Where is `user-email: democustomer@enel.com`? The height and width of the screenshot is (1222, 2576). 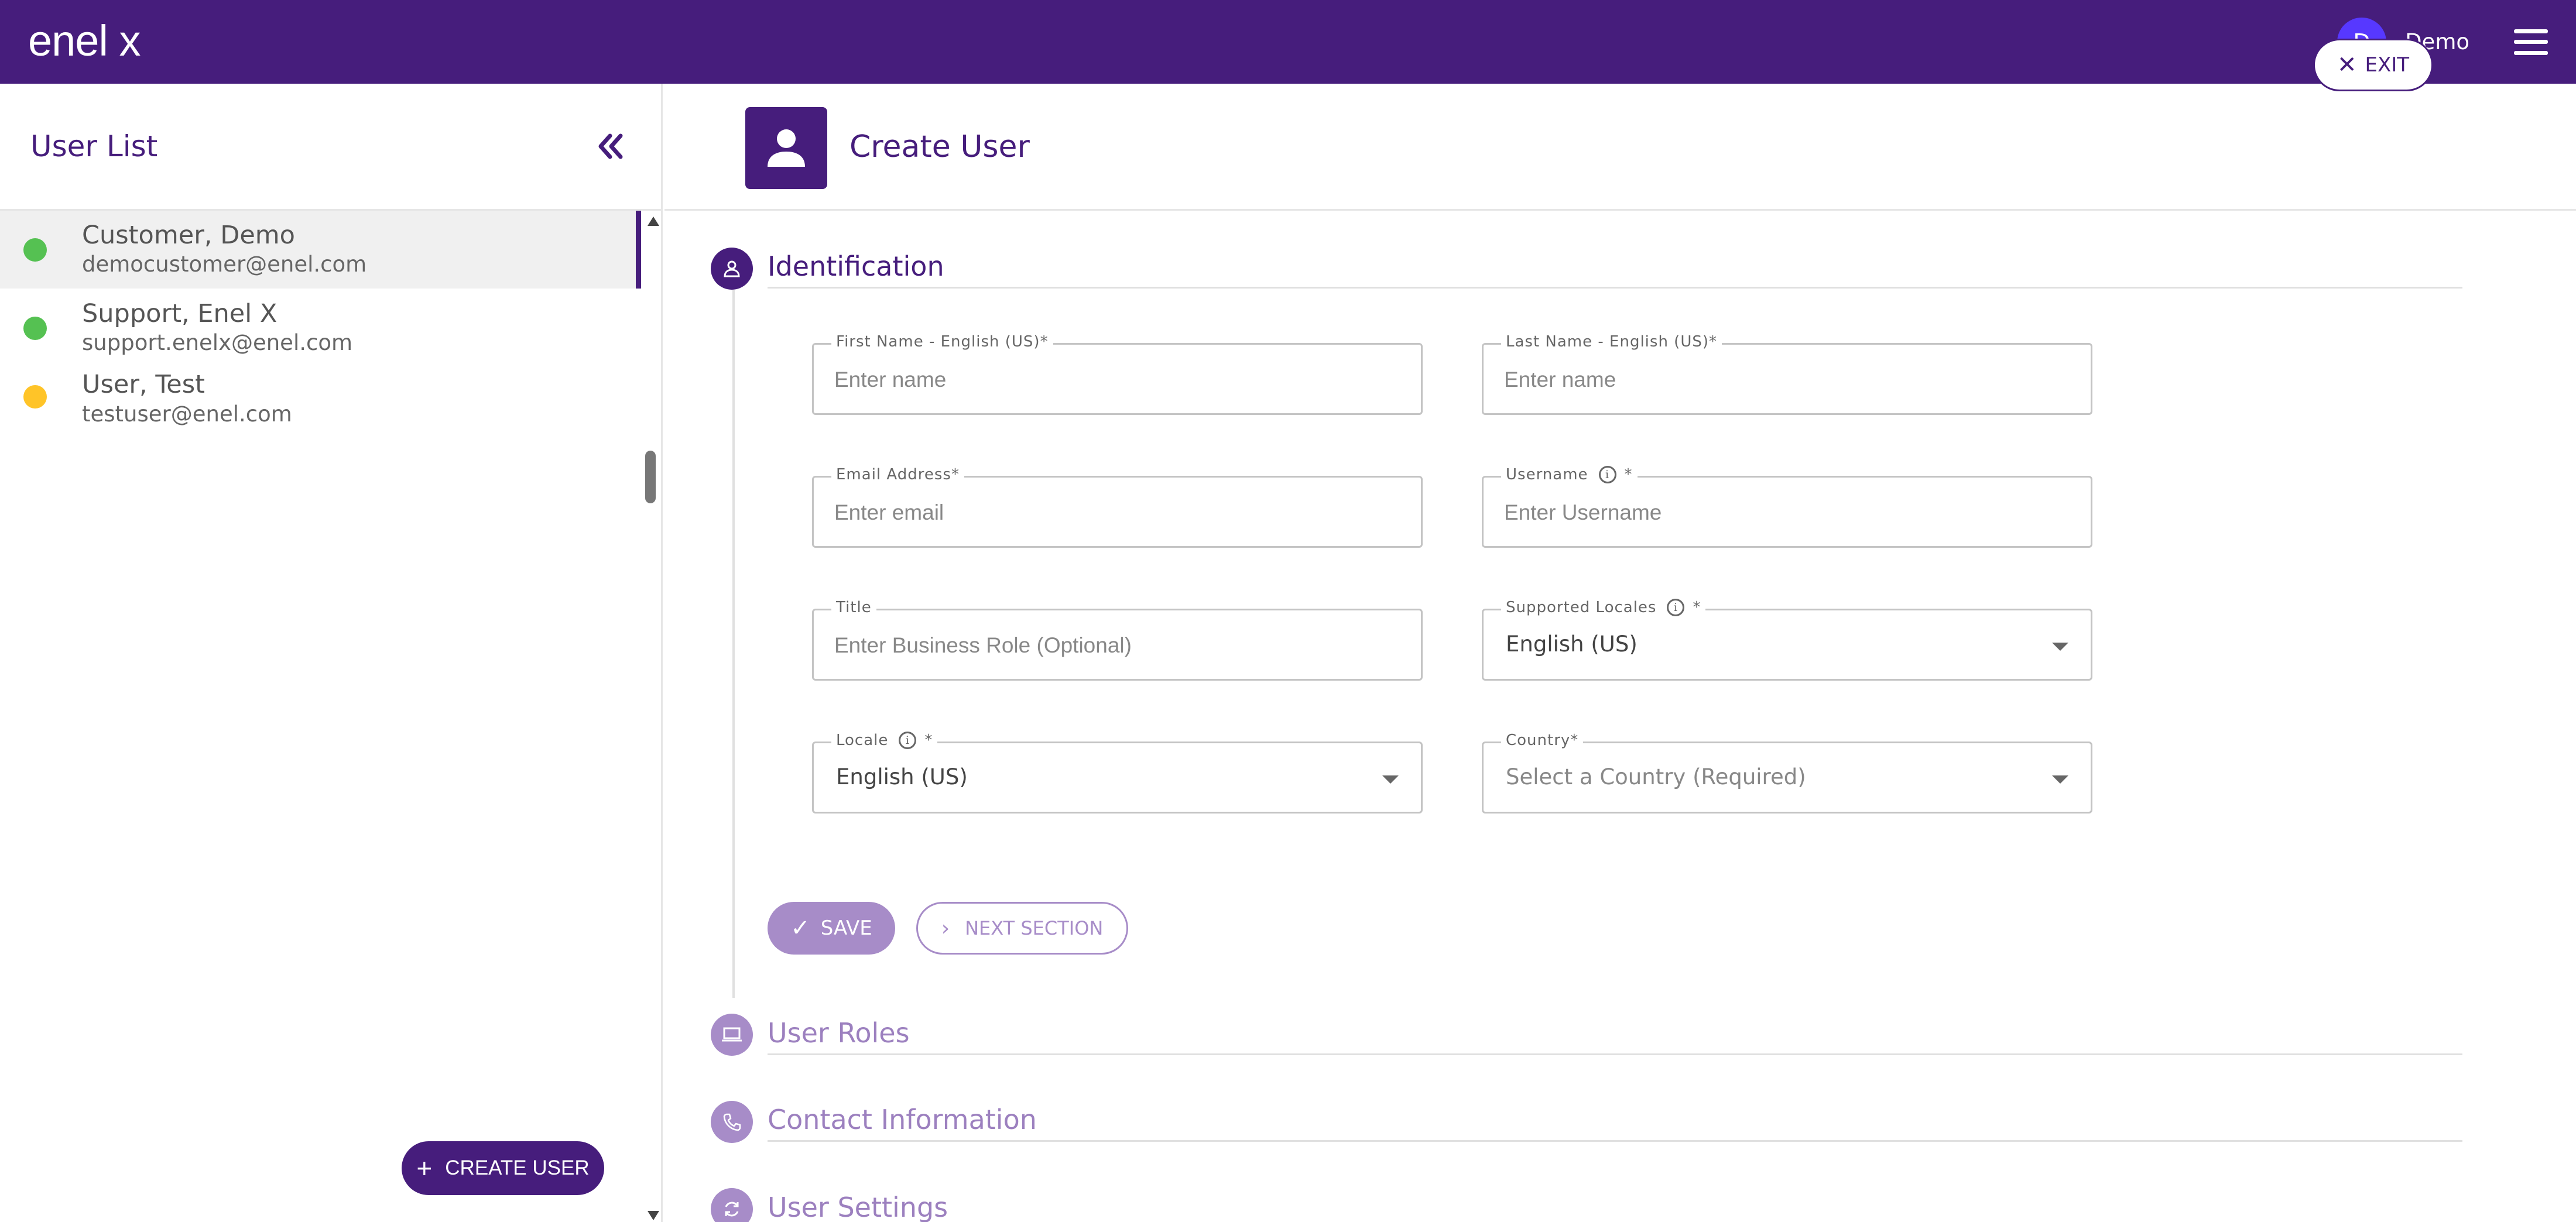
user-email: democustomer@enel.com is located at coordinates (224, 265).